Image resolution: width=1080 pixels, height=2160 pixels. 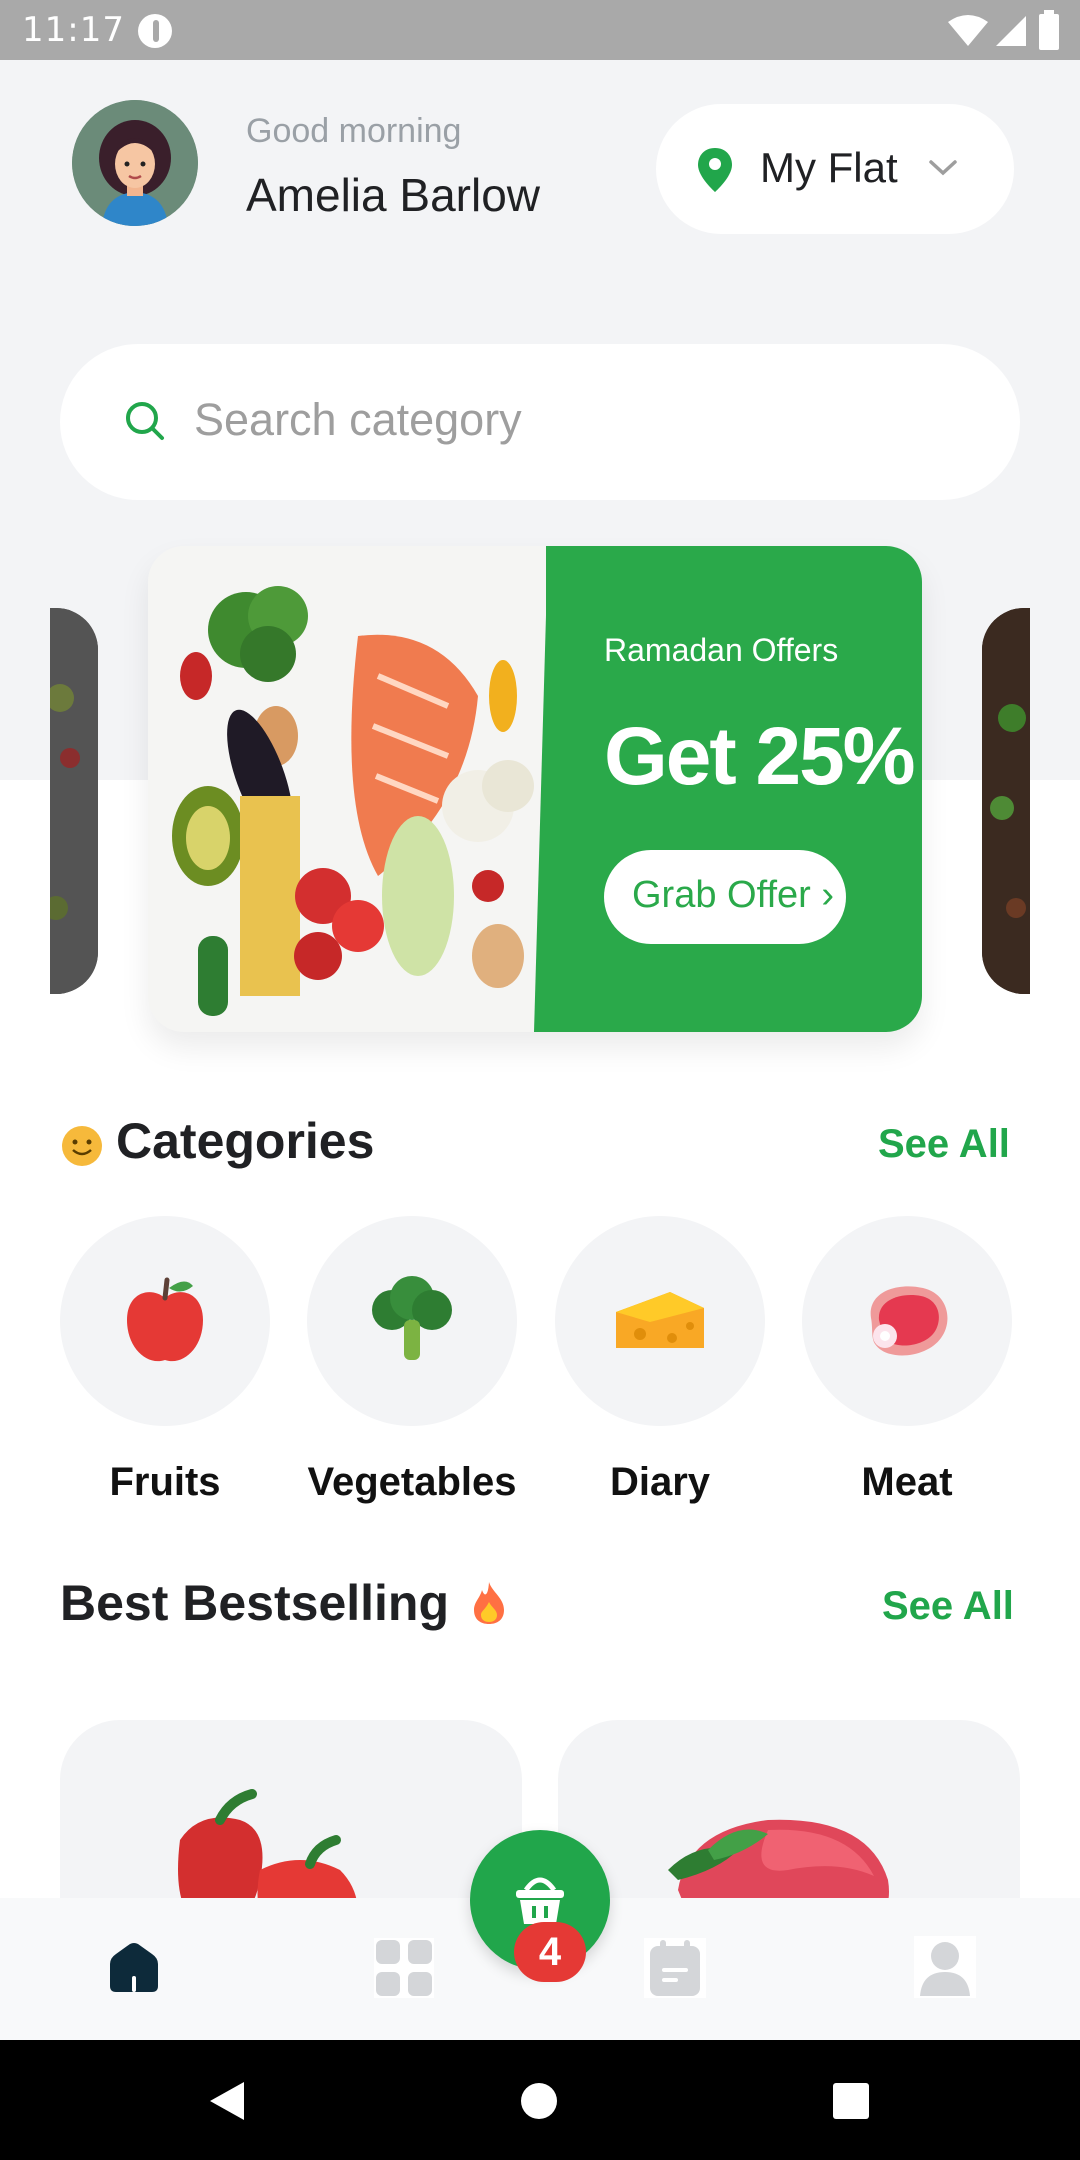 I want to click on battery-icon, so click(x=1049, y=30).